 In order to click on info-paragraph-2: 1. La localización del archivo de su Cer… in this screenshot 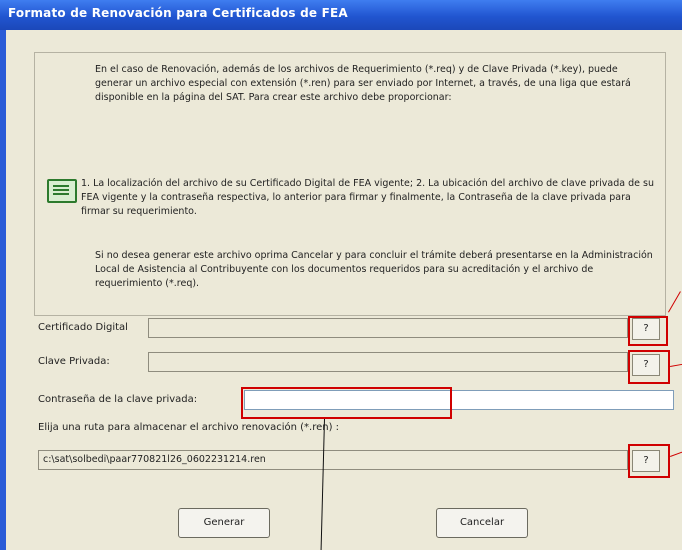, I will do `click(367, 197)`.